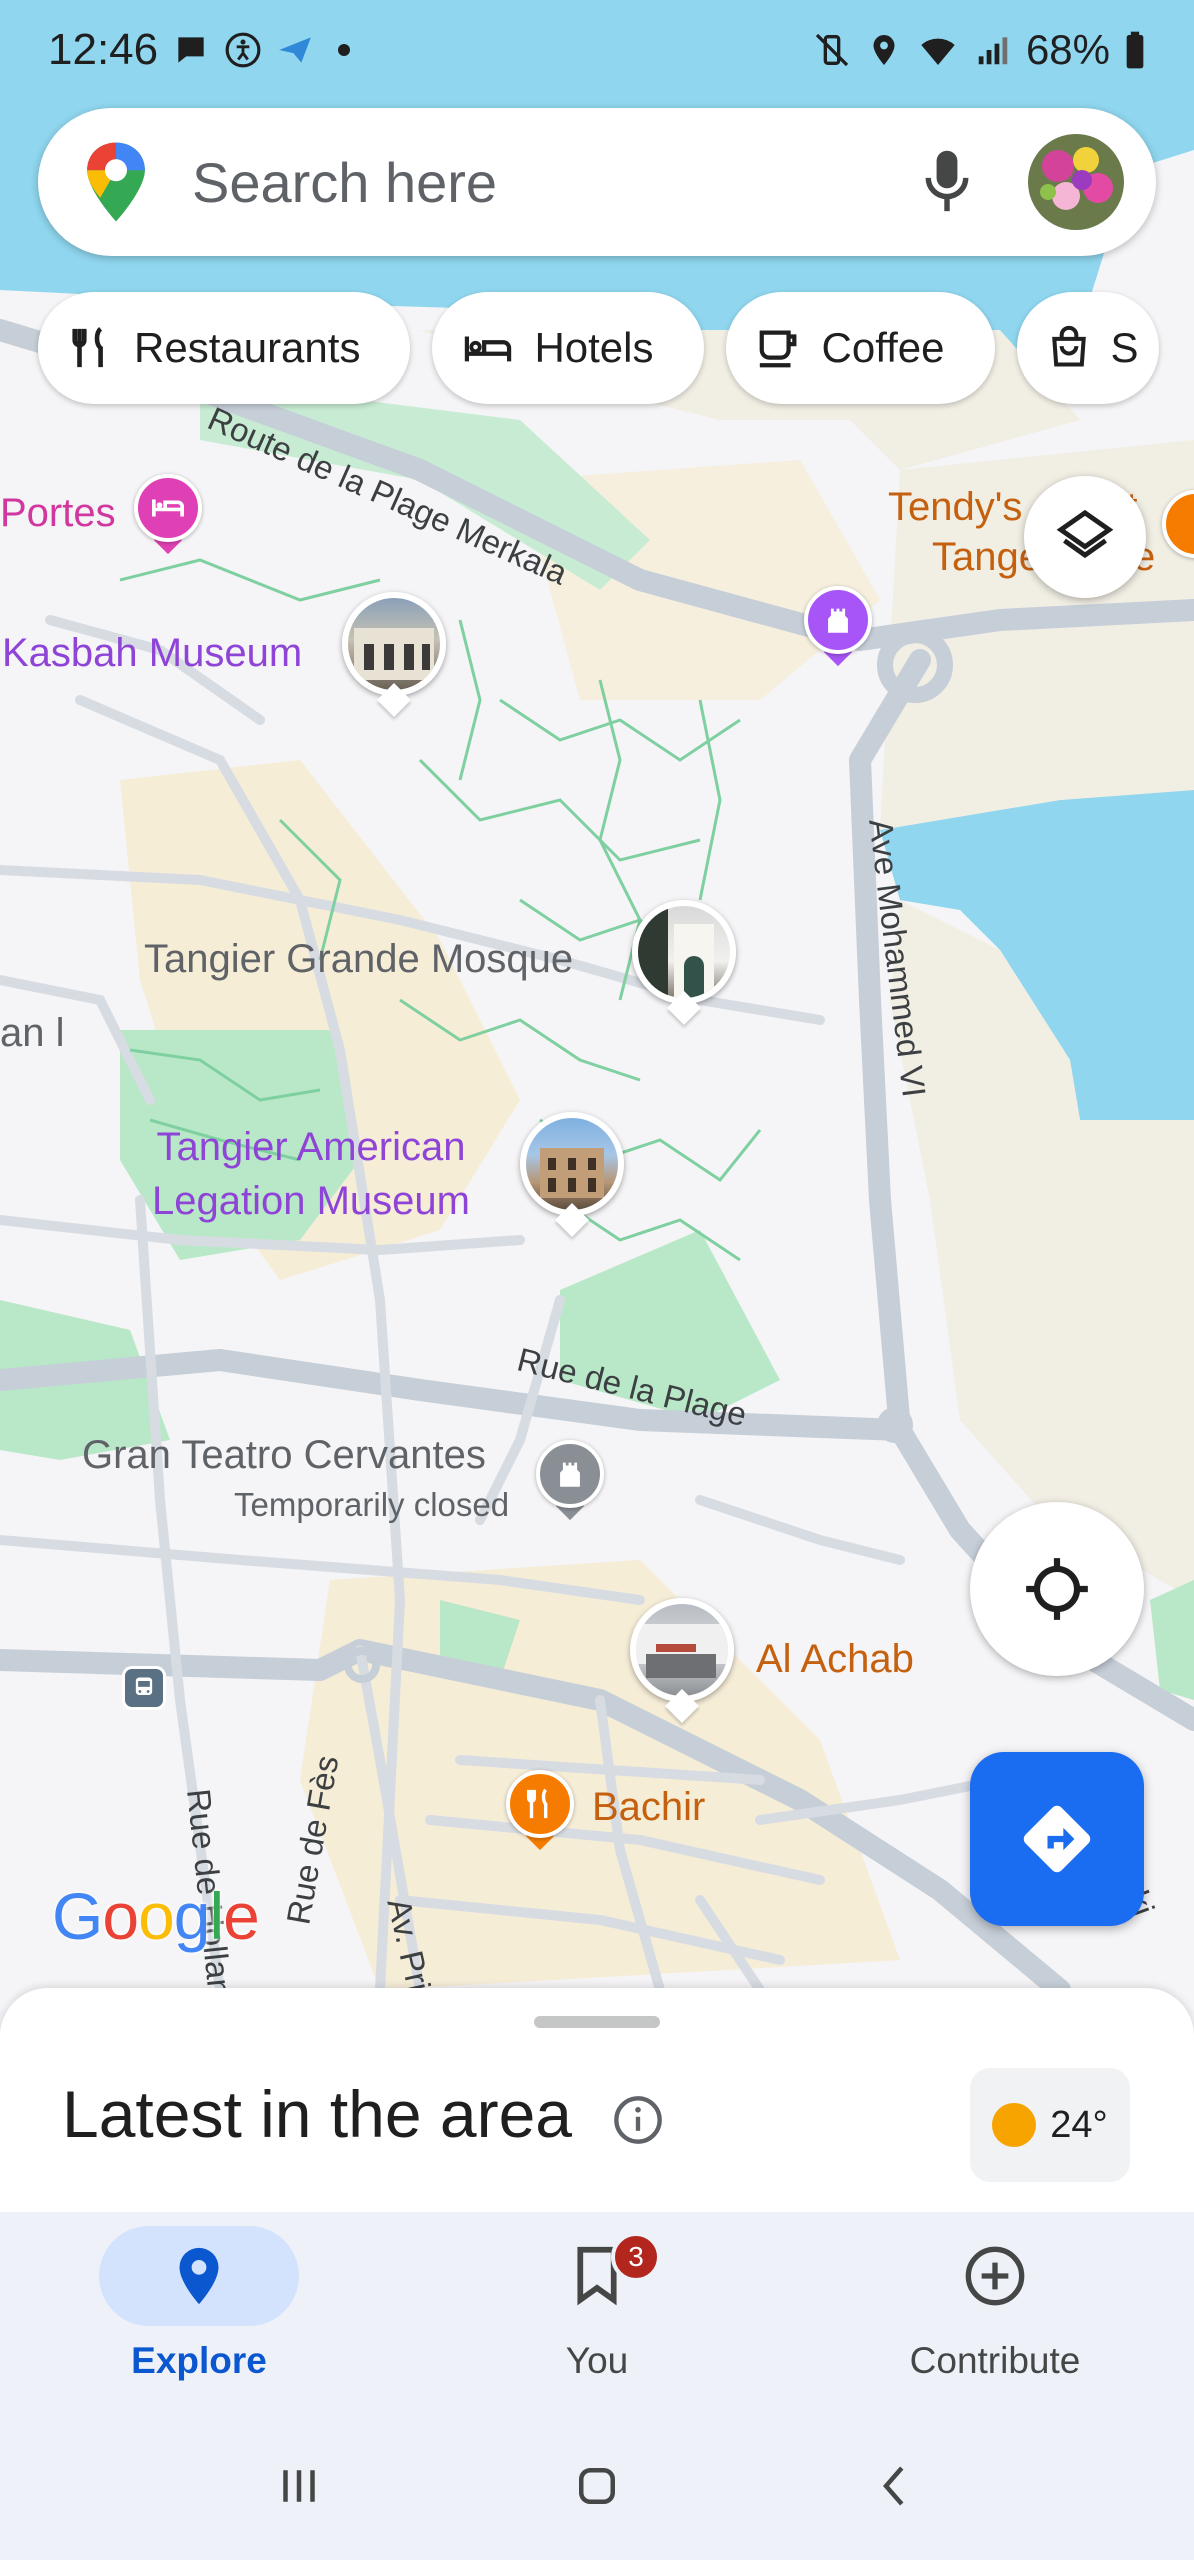 This screenshot has width=1194, height=2560. What do you see at coordinates (103, 49) in the screenshot?
I see `status-time: 12:46` at bounding box center [103, 49].